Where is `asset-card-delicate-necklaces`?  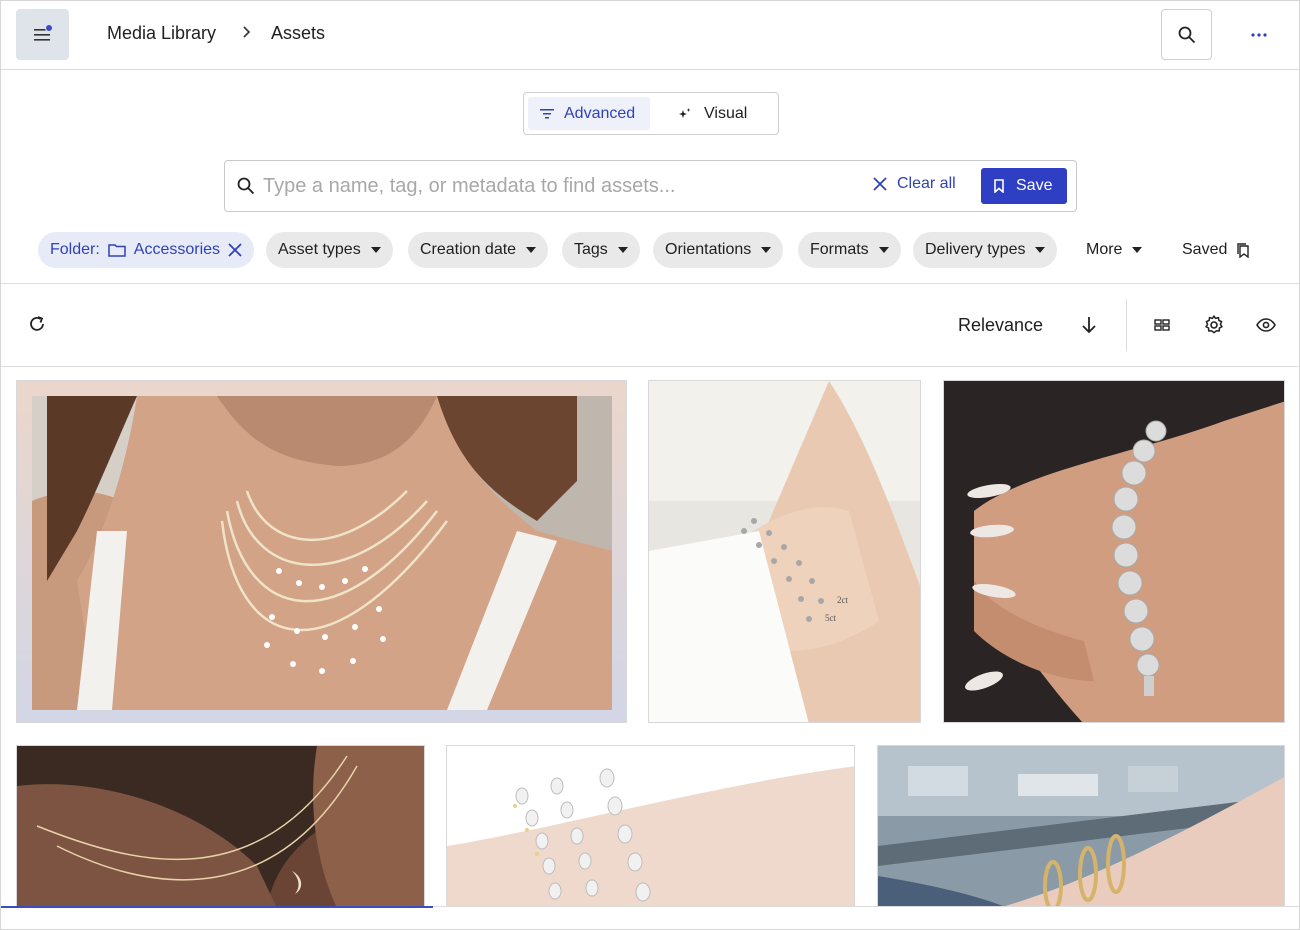
asset-card-delicate-necklaces is located at coordinates (220, 826).